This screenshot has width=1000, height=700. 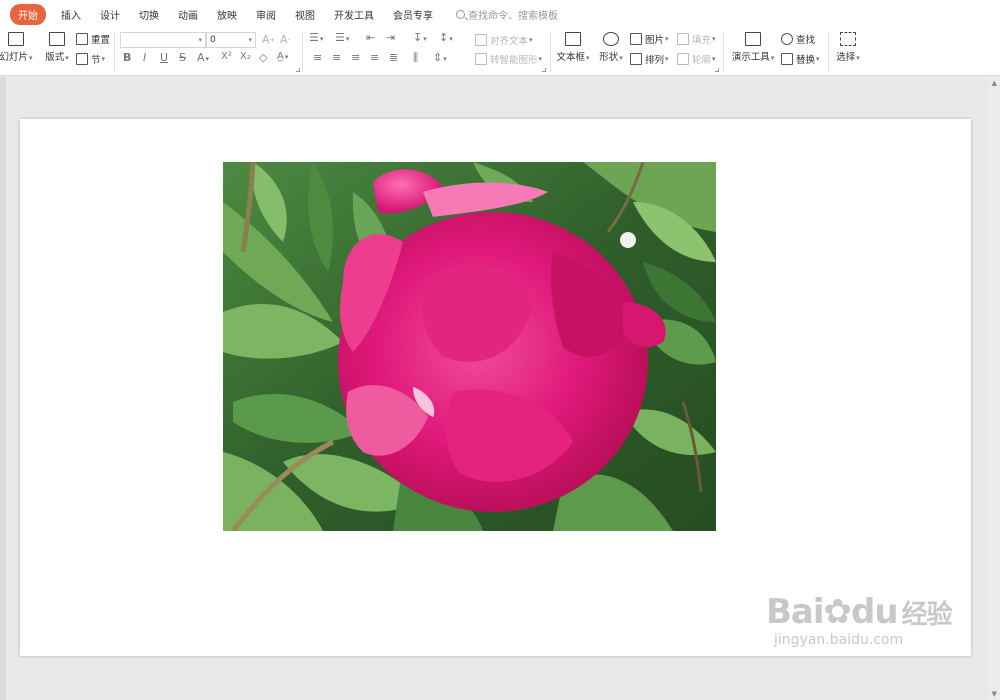 I want to click on picture-icon, so click(x=636, y=39).